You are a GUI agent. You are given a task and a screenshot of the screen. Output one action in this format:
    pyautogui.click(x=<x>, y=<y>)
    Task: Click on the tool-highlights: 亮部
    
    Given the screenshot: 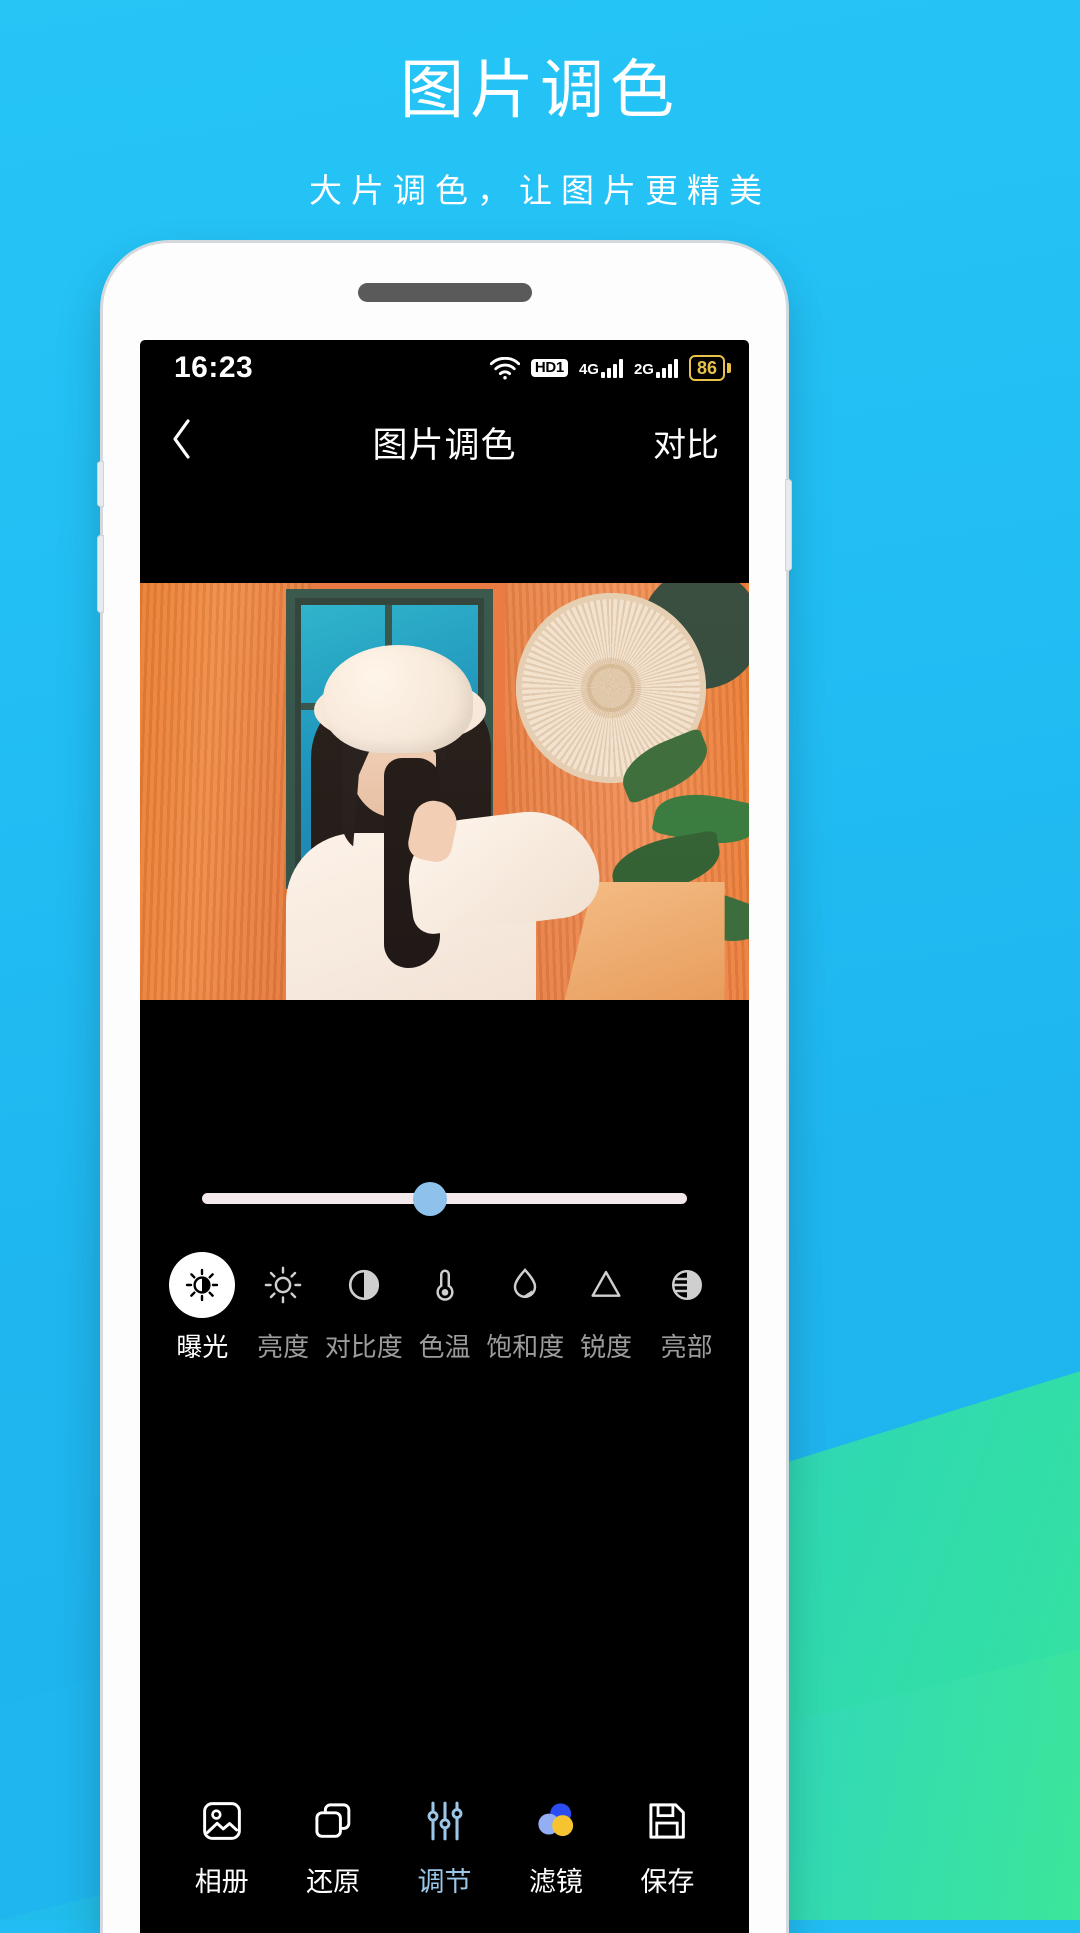 What is the action you would take?
    pyautogui.click(x=686, y=1308)
    